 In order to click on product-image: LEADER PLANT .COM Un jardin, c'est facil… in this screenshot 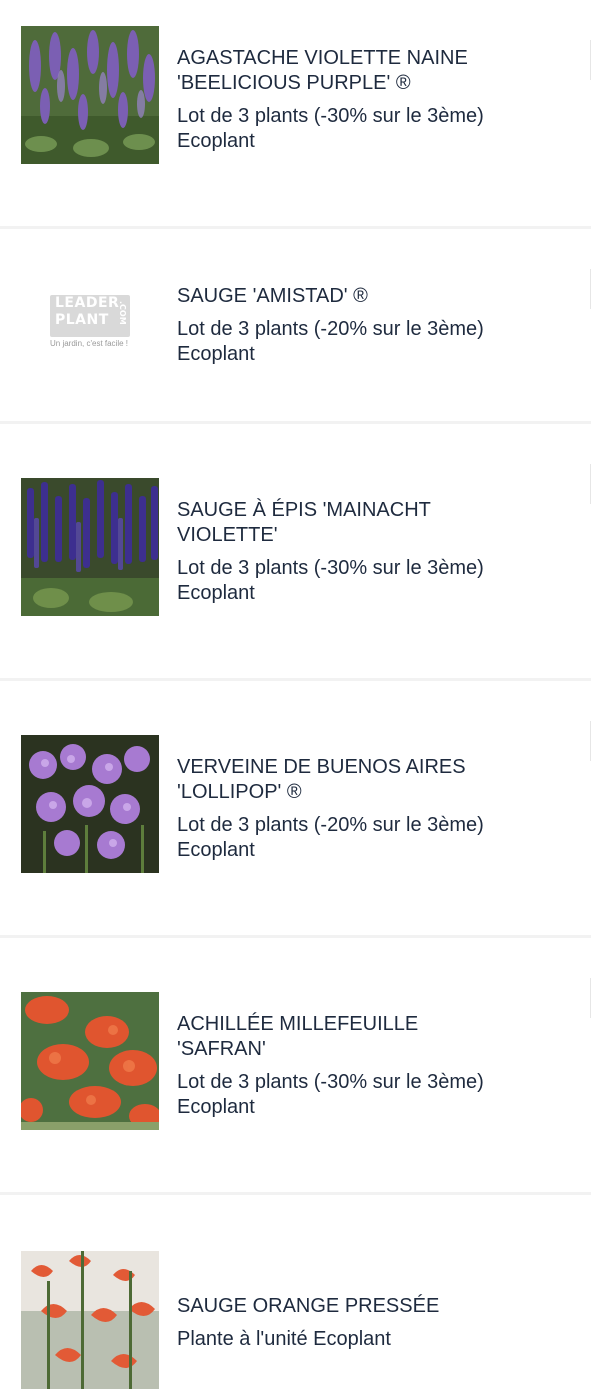, I will do `click(83, 325)`.